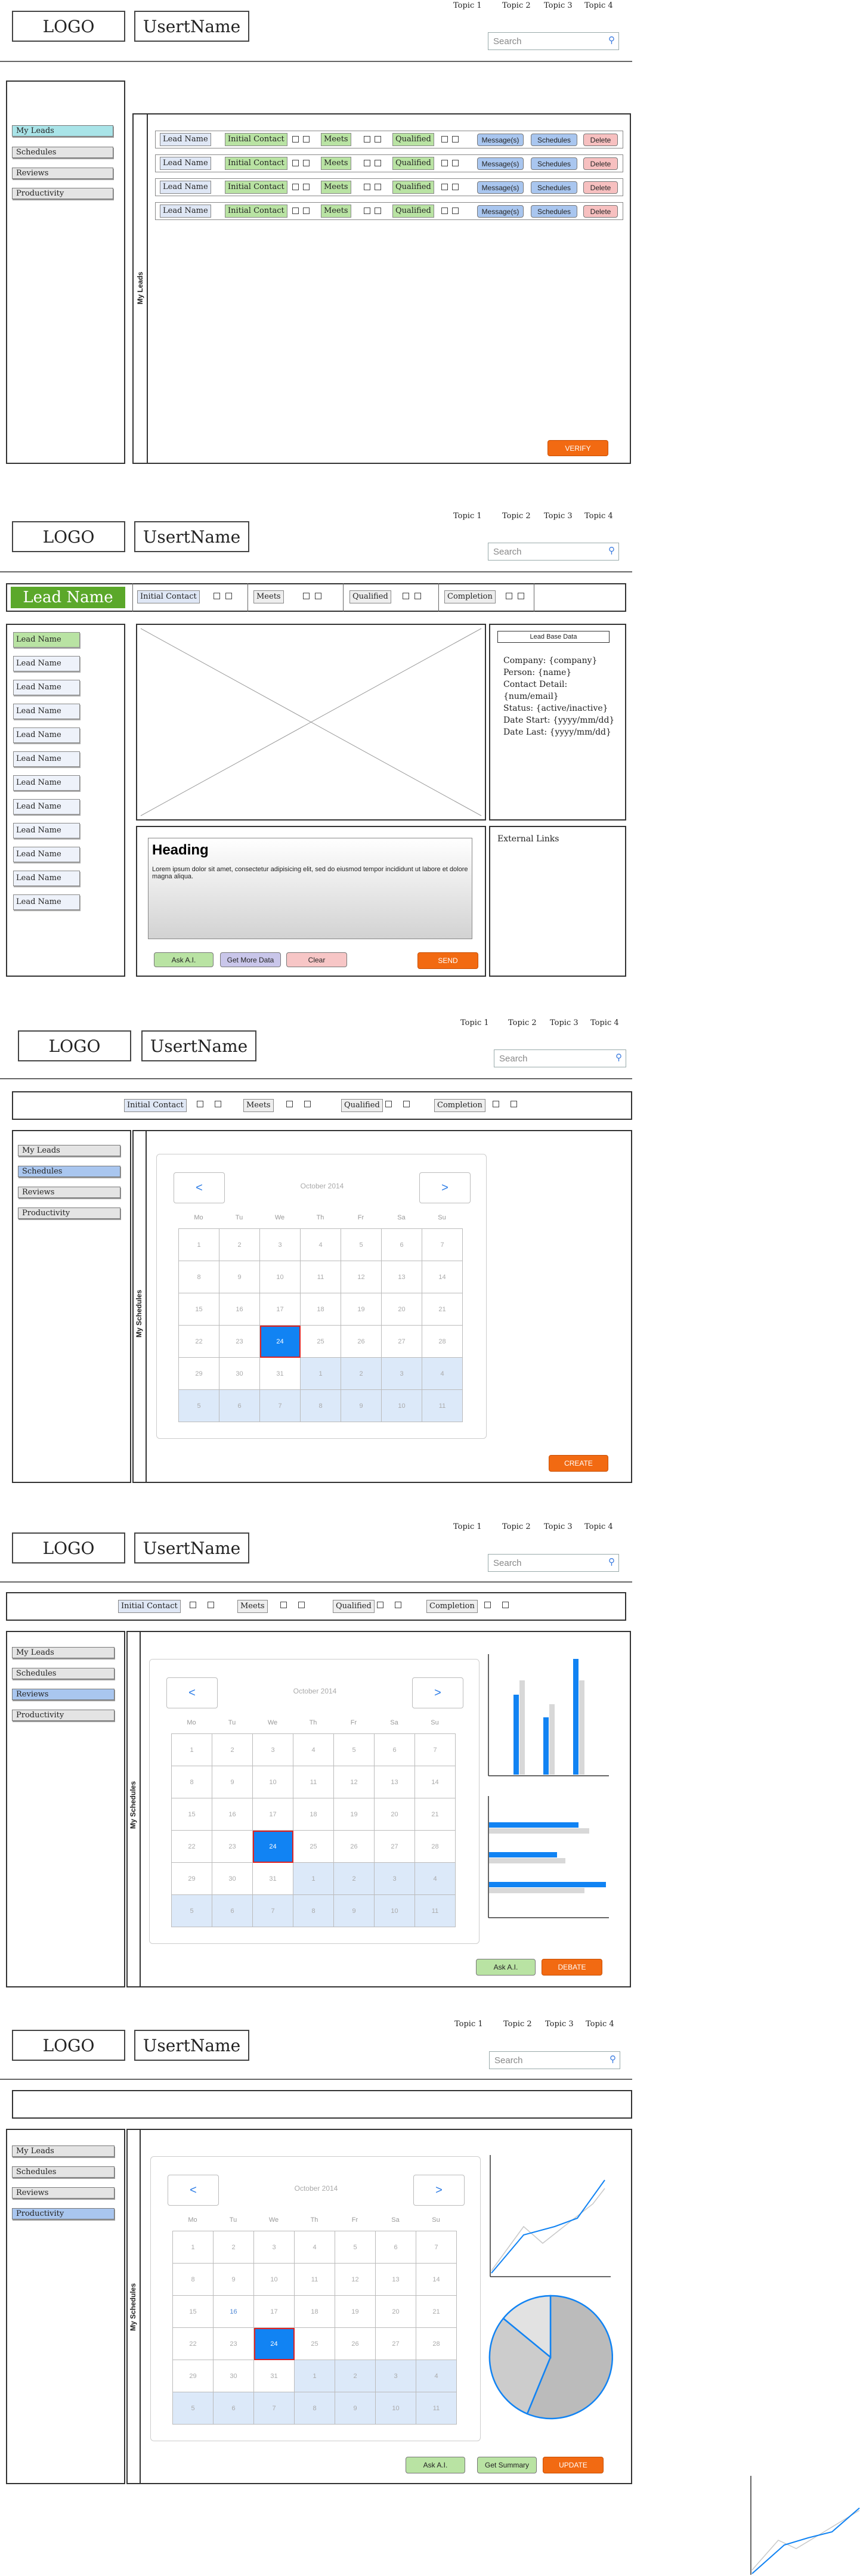 The height and width of the screenshot is (2576, 860). What do you see at coordinates (436, 2409) in the screenshot?
I see `calendar-day: 11` at bounding box center [436, 2409].